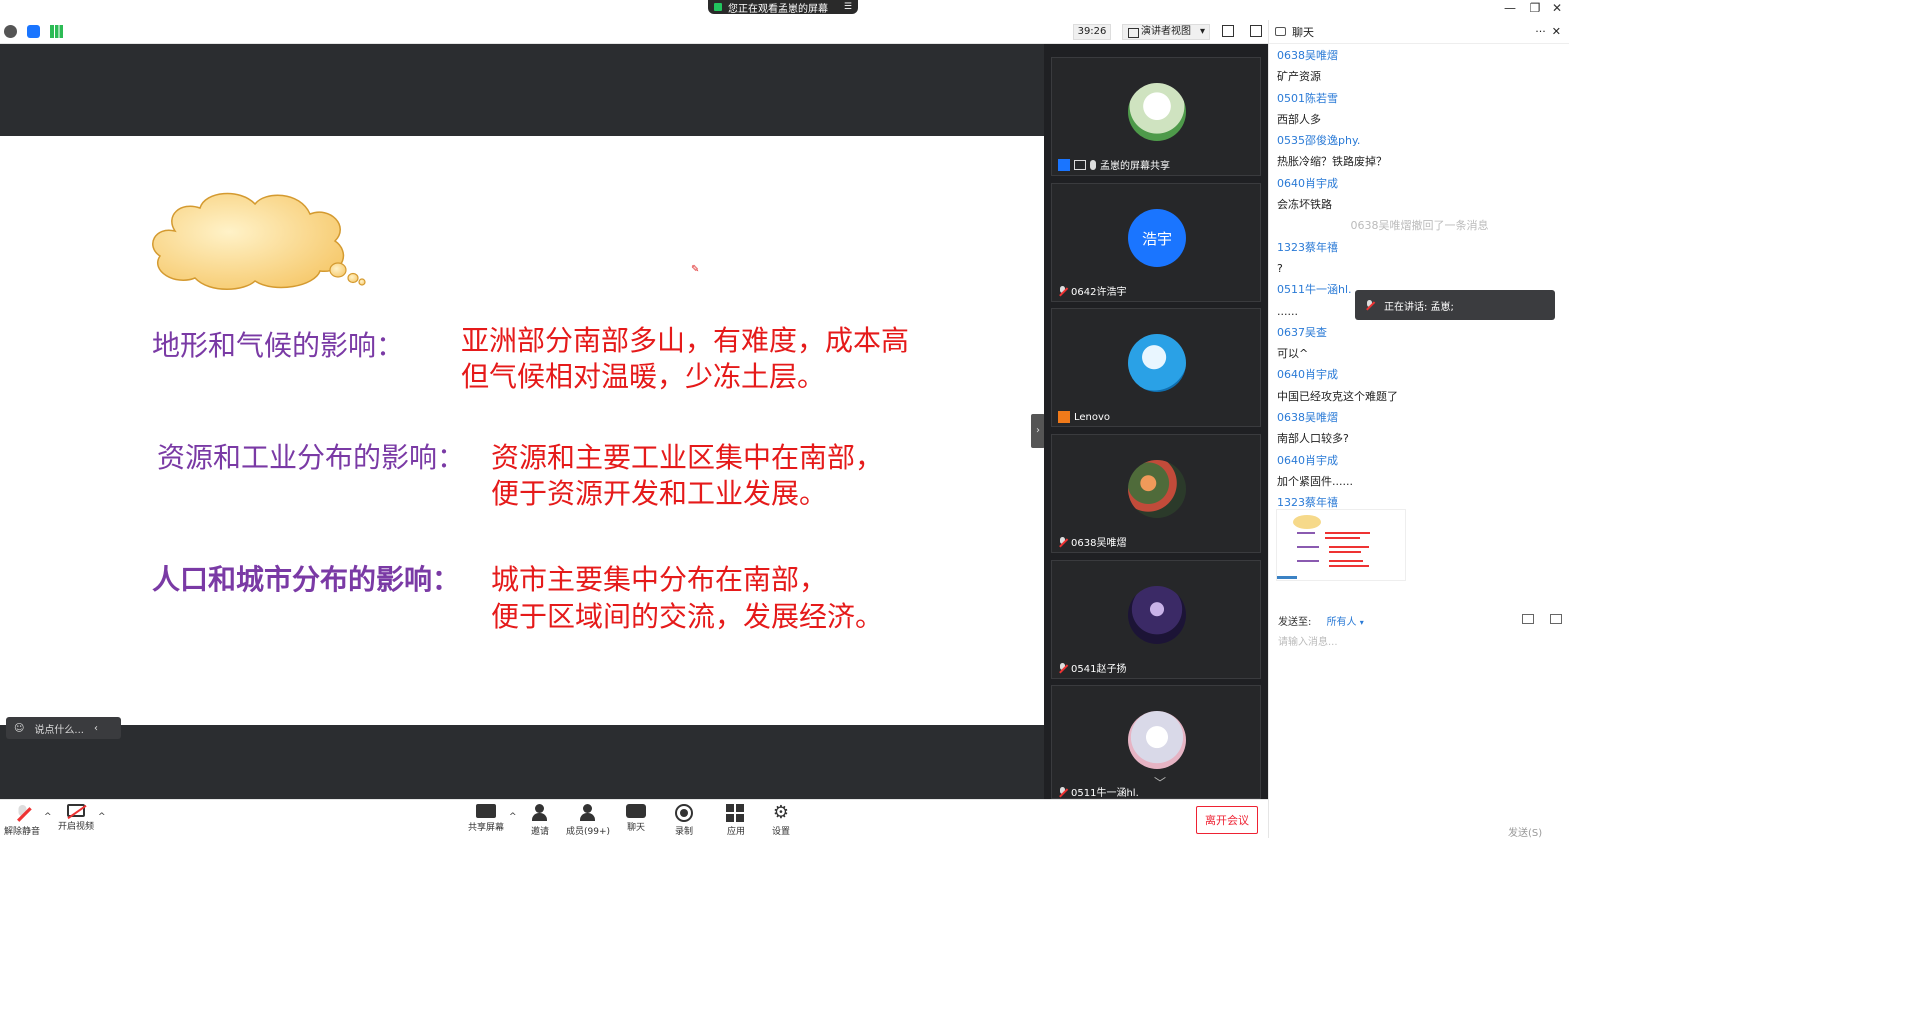 This screenshot has height=1021, width=1910. What do you see at coordinates (1419, 307) in the screenshot?
I see `speaking-text: 正在讲话: 孟崽;` at bounding box center [1419, 307].